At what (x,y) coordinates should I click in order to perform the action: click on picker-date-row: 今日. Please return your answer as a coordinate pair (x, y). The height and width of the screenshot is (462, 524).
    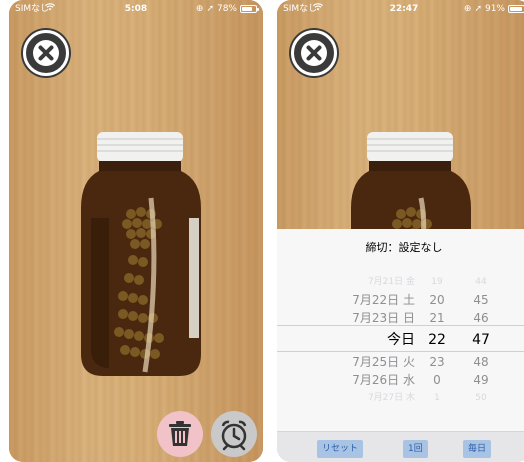
    Looking at the image, I should click on (346, 340).